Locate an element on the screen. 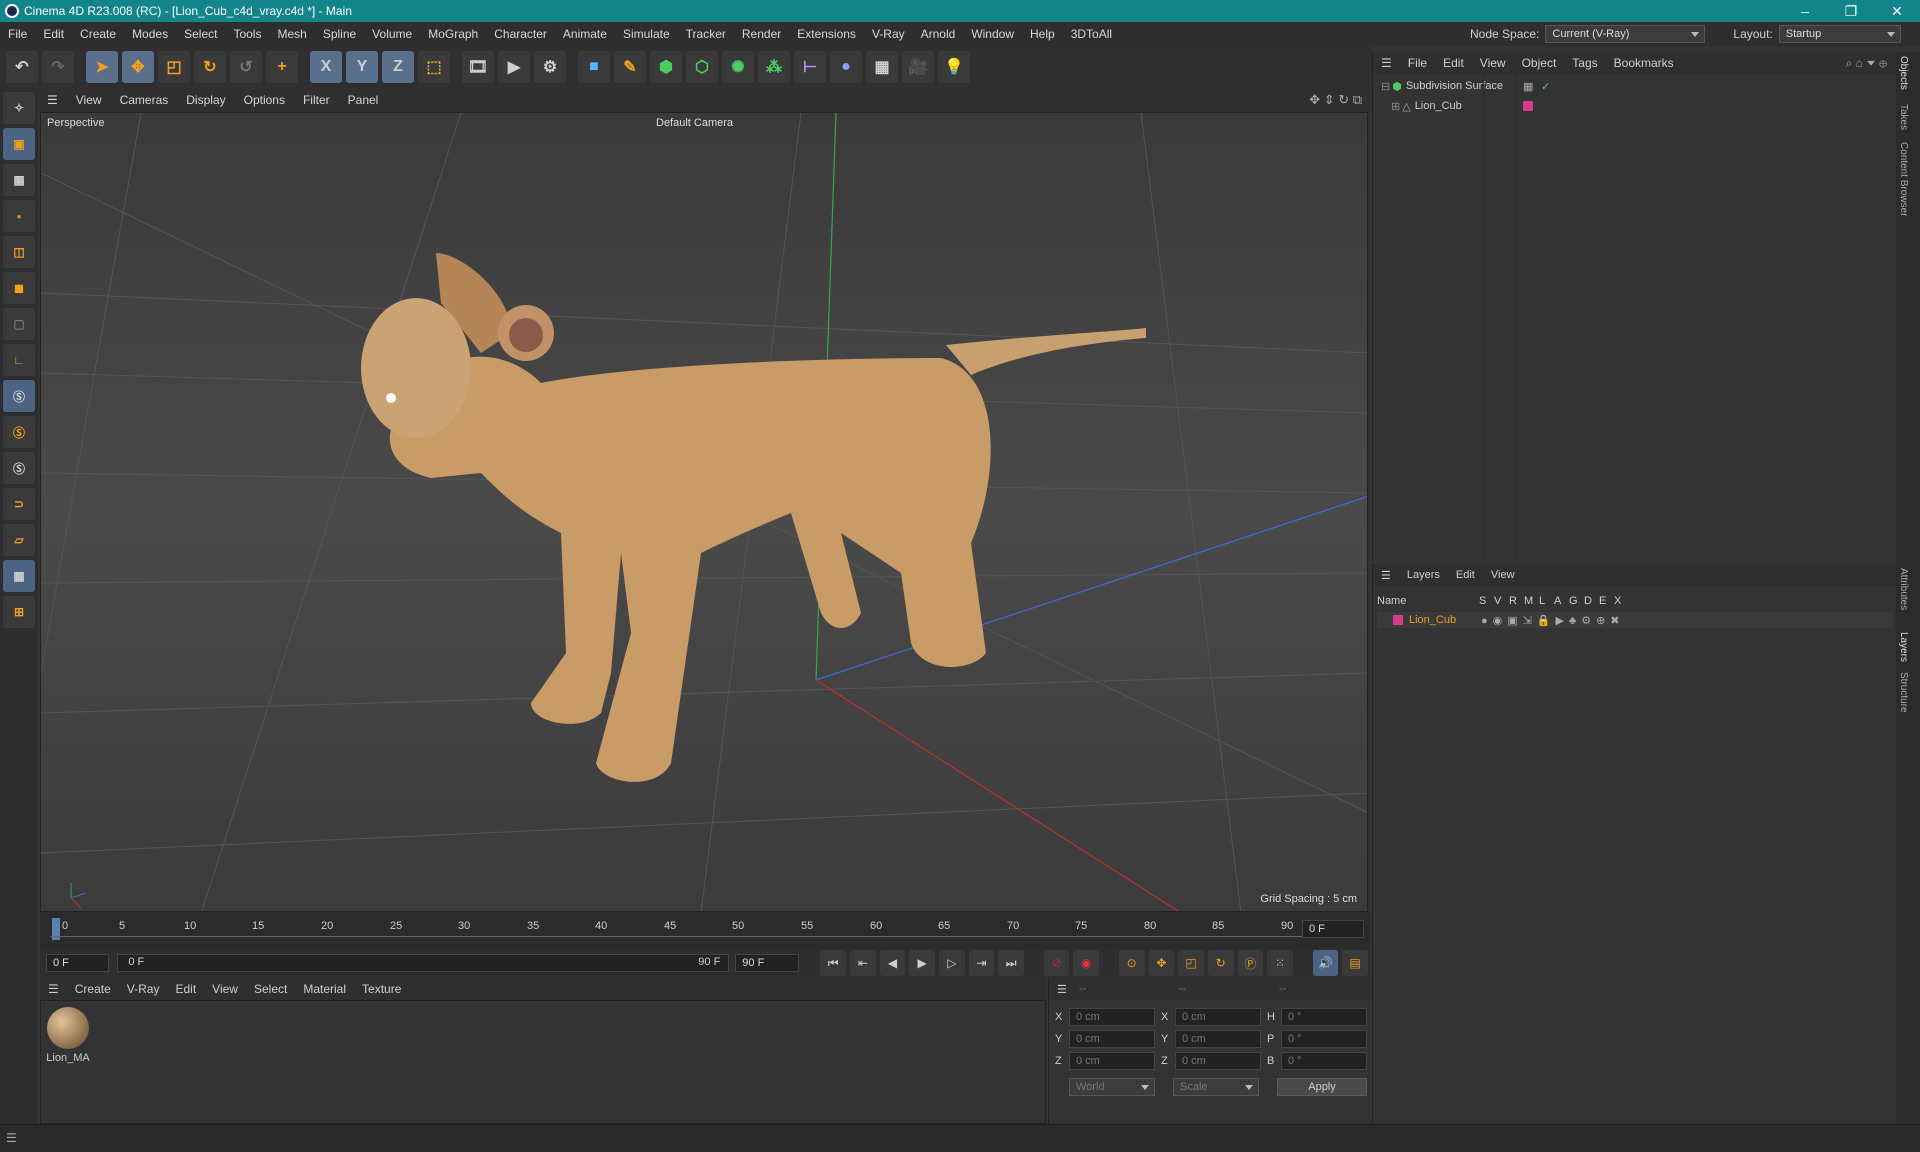 This screenshot has width=1920, height=1152. side-tab-objects: Objects is located at coordinates (1903, 73).